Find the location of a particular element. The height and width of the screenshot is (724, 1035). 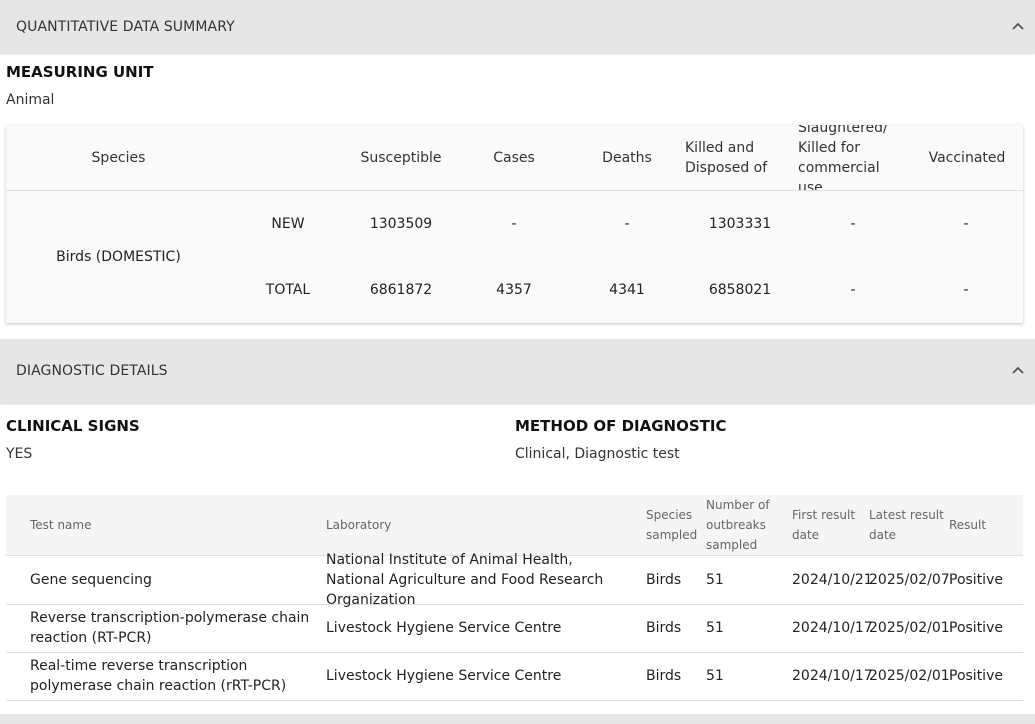

method-label: METHOD OF DIAGNOSTIC is located at coordinates (621, 426).